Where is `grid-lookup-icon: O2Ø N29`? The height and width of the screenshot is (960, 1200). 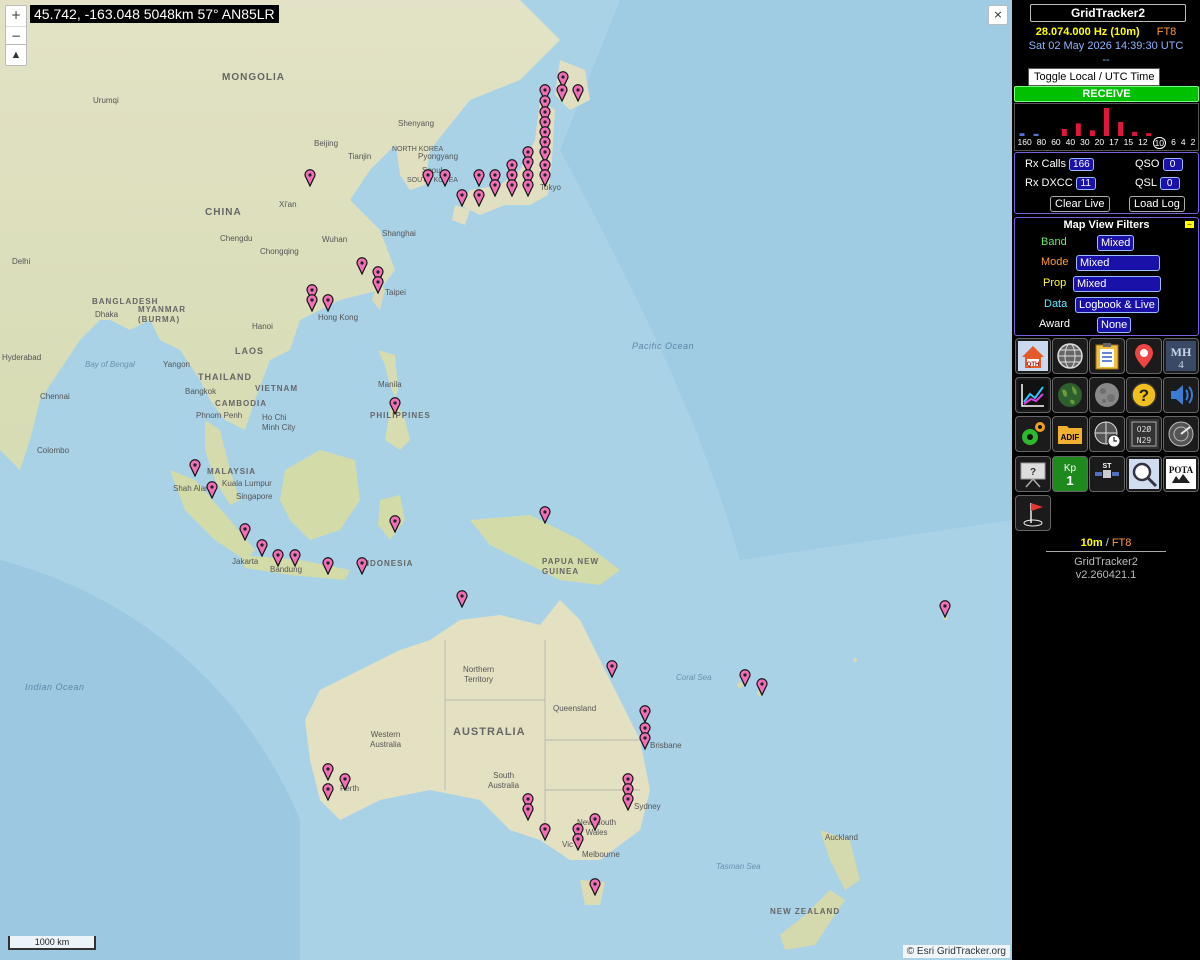 grid-lookup-icon: O2Ø N29 is located at coordinates (1144, 434).